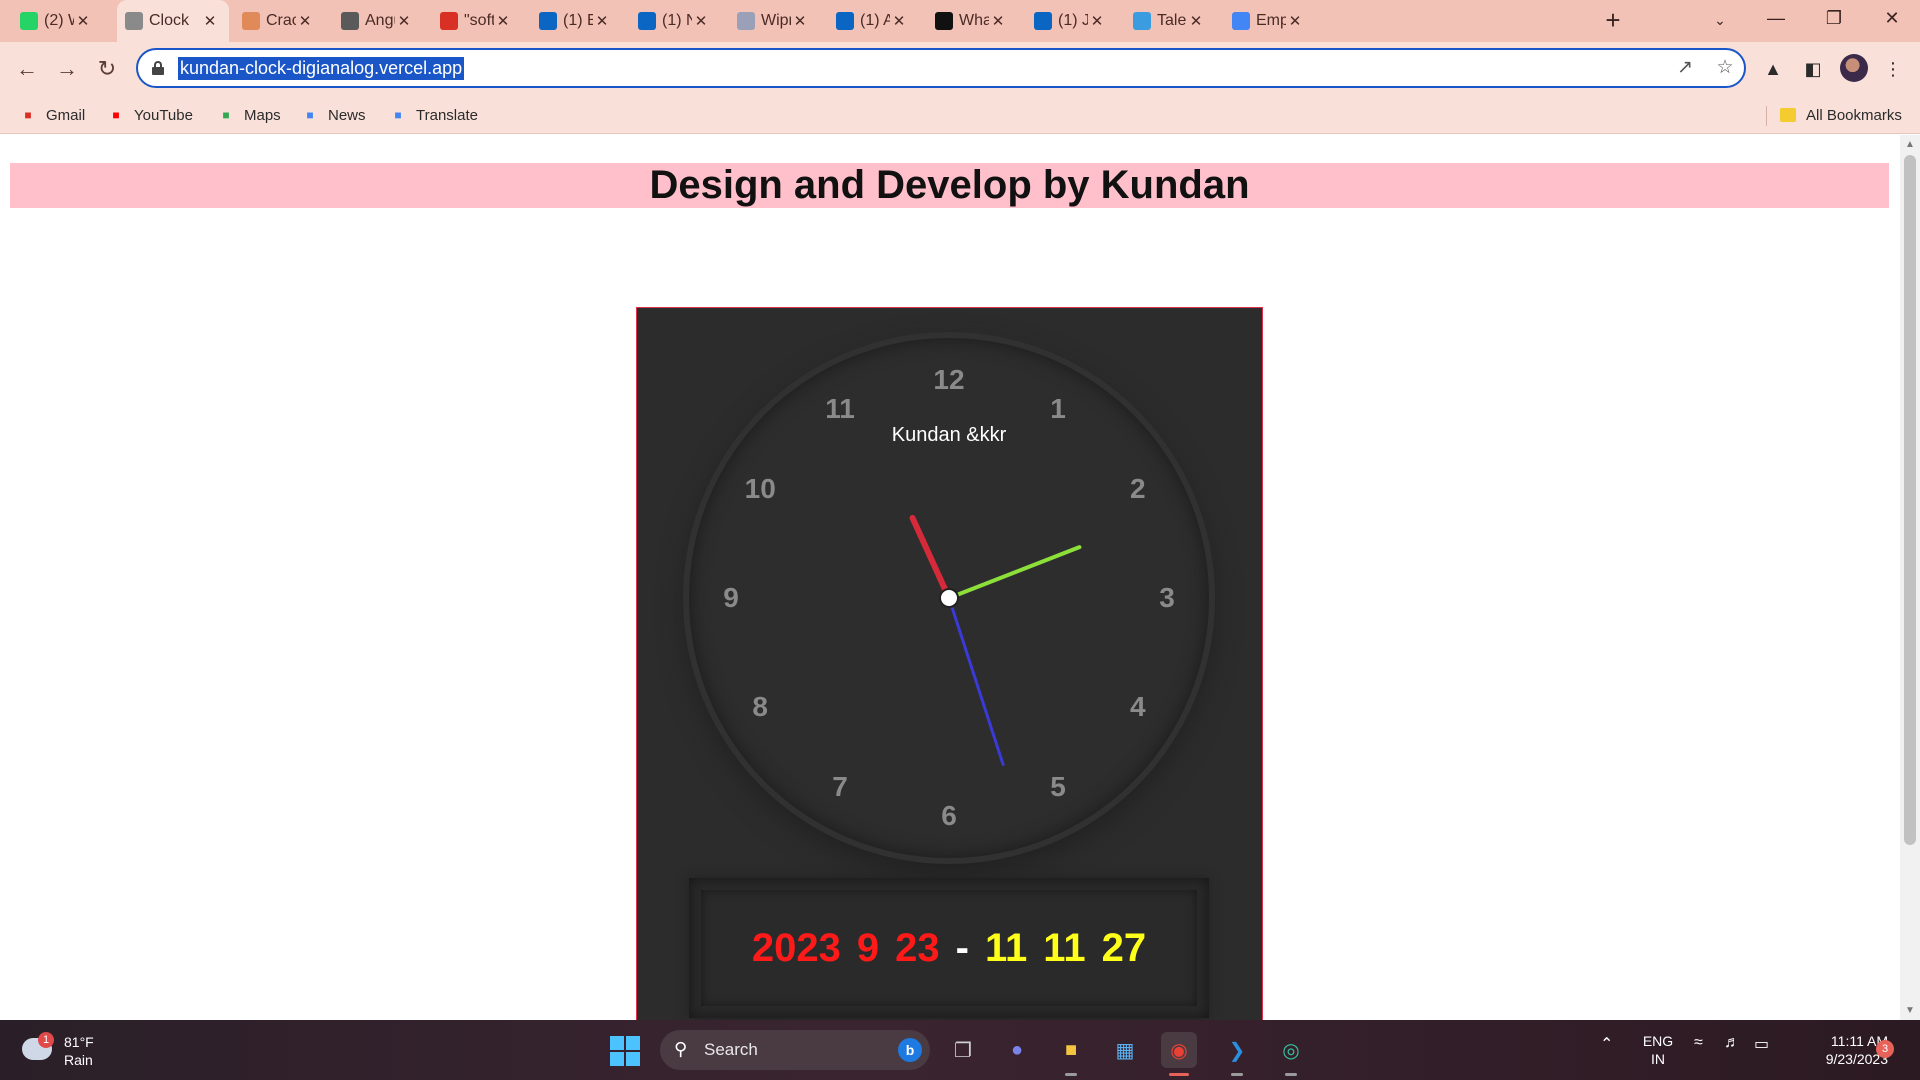 Image resolution: width=1920 pixels, height=1080 pixels. Describe the element at coordinates (1725, 68) in the screenshot. I see `bookmark-star-icon: ☆` at that location.